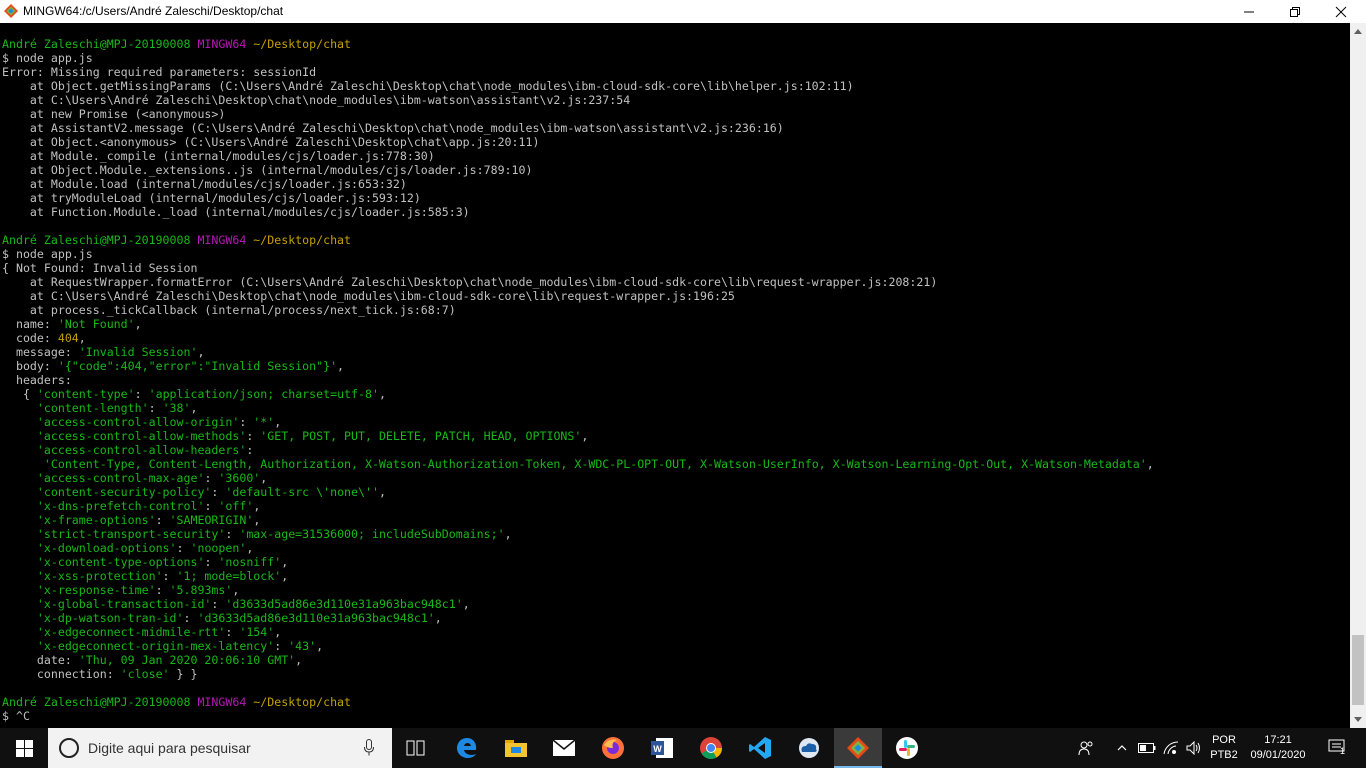  I want to click on ibm-cloud-icon, so click(809, 748).